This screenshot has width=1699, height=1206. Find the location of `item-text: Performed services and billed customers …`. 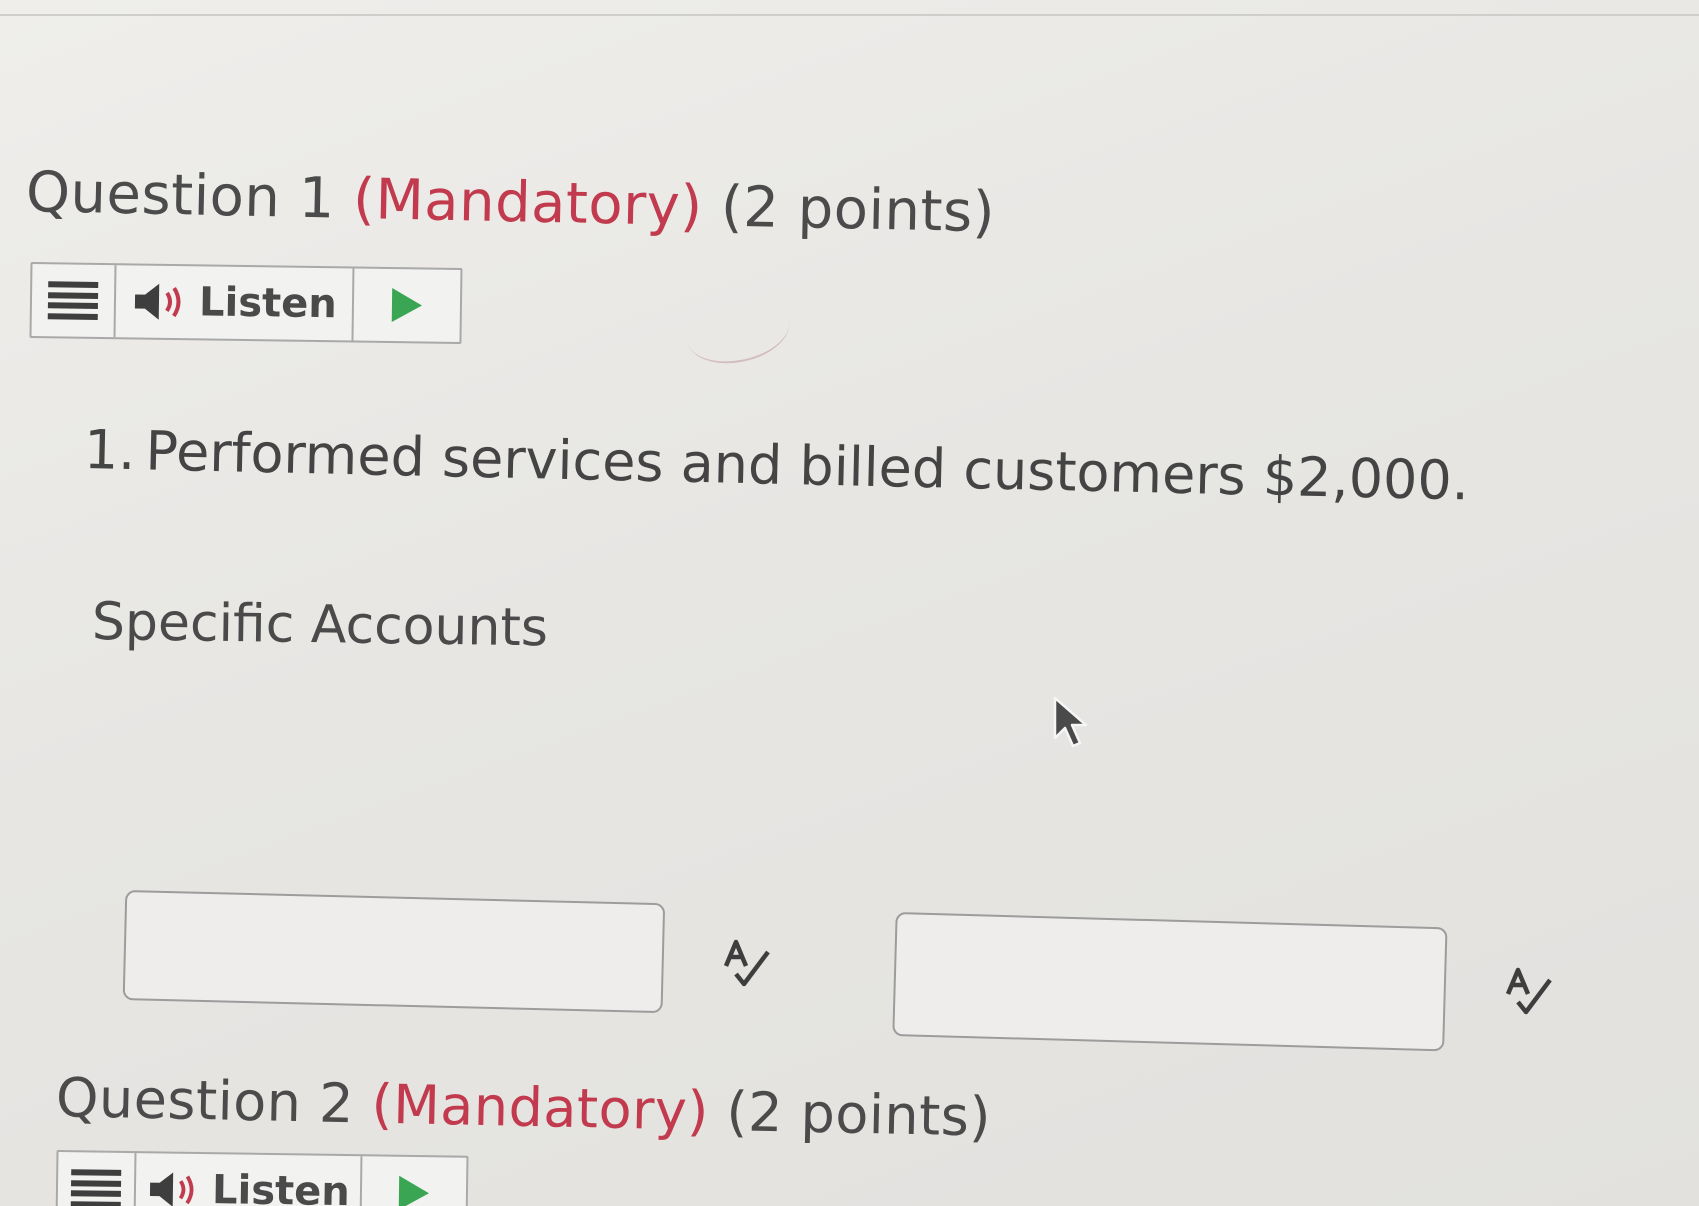

item-text: Performed services and billed customers … is located at coordinates (807, 466).